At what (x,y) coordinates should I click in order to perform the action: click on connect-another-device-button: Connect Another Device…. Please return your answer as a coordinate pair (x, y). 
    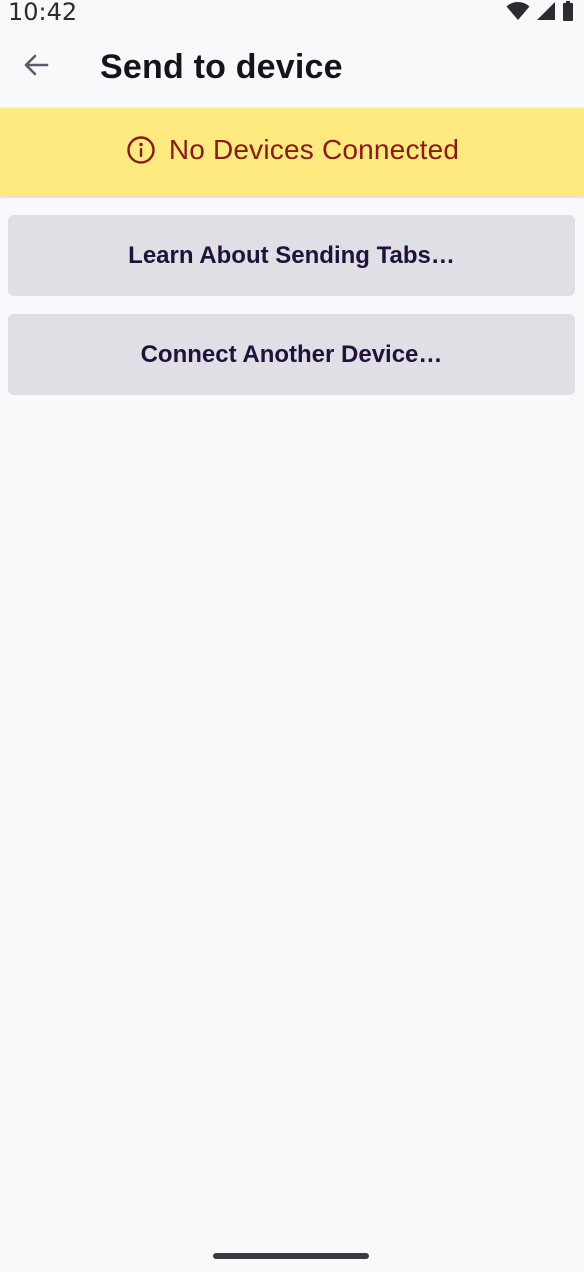
    Looking at the image, I should click on (291, 354).